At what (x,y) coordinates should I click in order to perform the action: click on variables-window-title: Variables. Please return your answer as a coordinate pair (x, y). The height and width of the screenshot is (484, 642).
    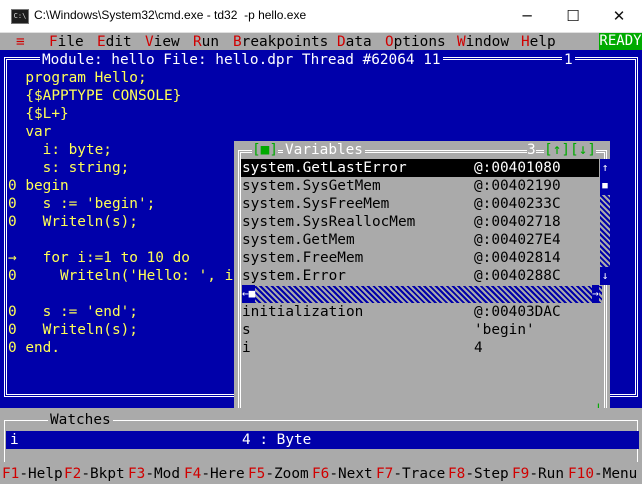
    Looking at the image, I should click on (324, 150).